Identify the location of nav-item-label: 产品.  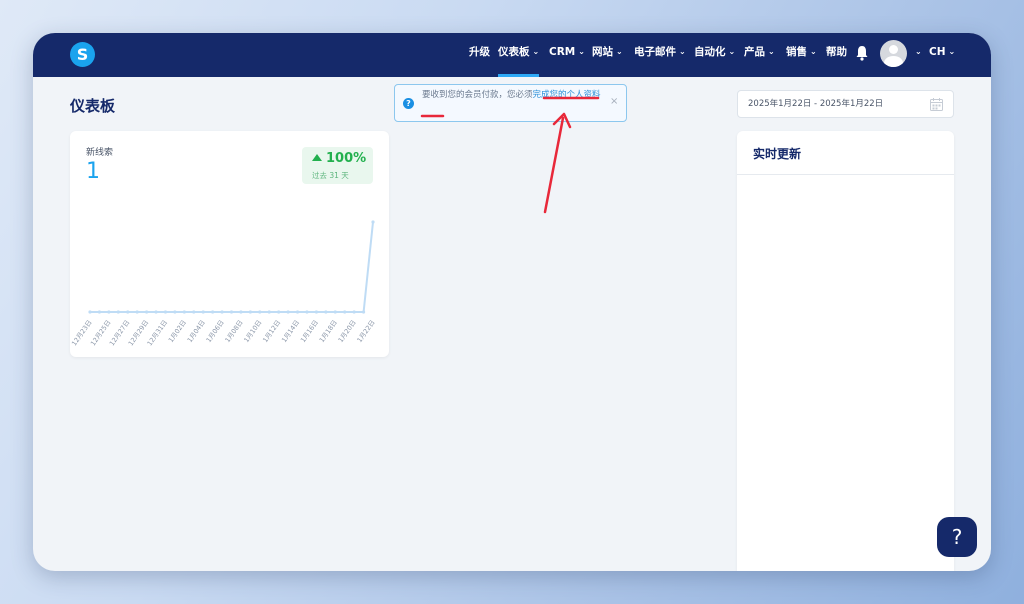
(754, 52).